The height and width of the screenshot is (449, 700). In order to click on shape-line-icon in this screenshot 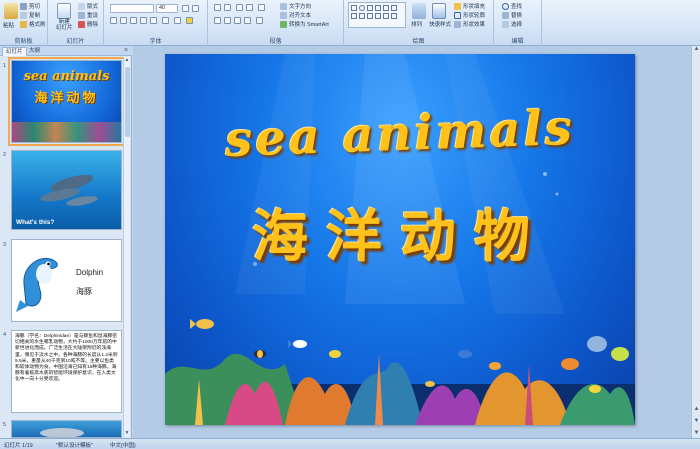, I will do `click(370, 8)`.